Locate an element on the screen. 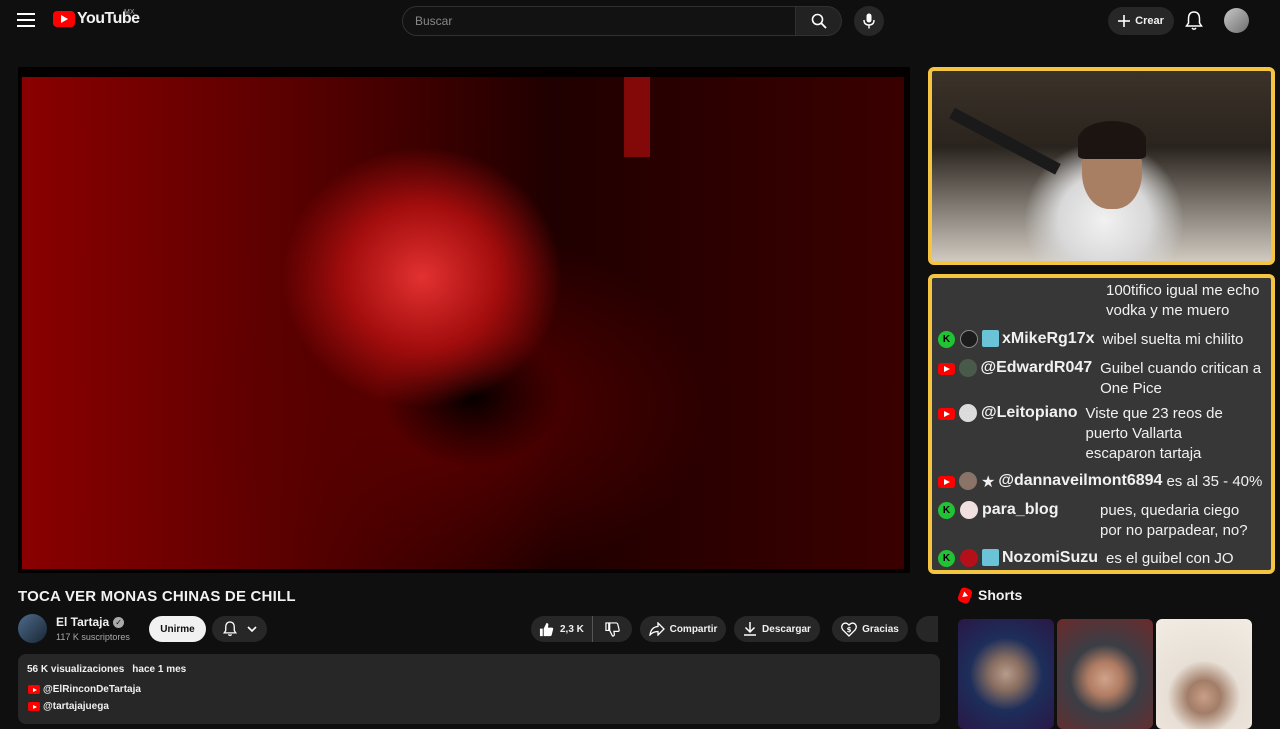 This screenshot has height=729, width=1280. chat-message: K NozomiSuzu es el guibel con JO is located at coordinates (1102, 559).